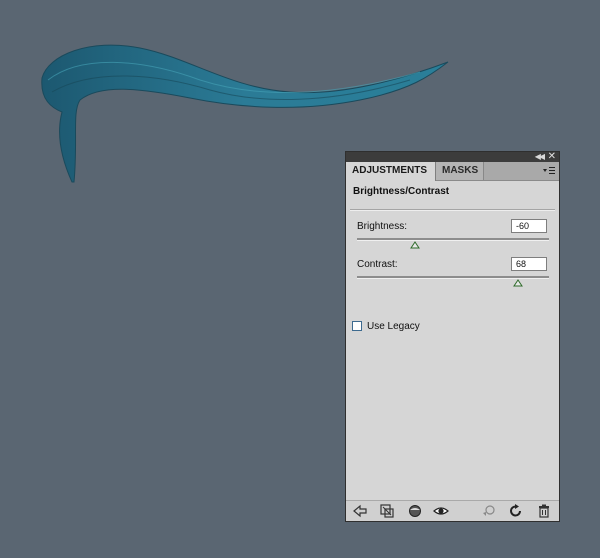 The image size is (600, 558). I want to click on panel-tabbar: ADJUSTMENTS MASKS, so click(452, 171).